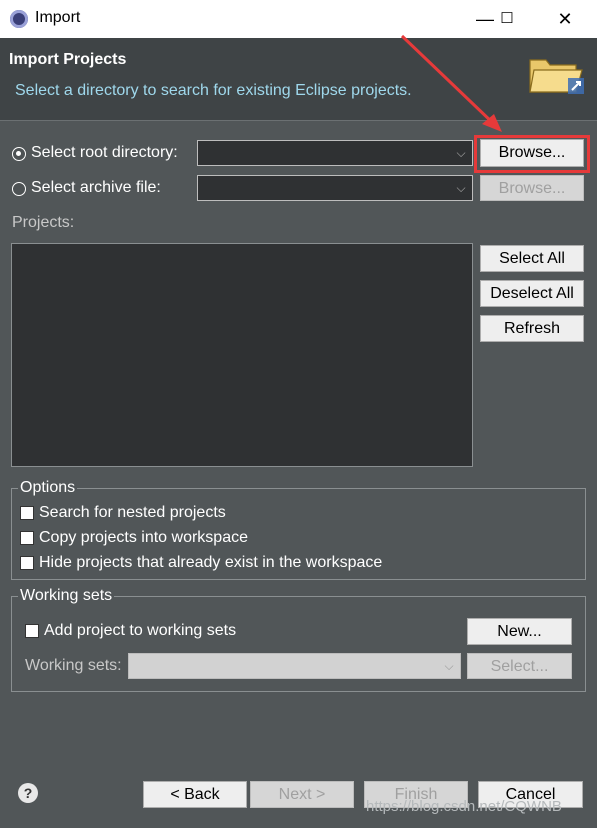  Describe the element at coordinates (27, 563) in the screenshot. I see `hide-existing-checkbox` at that location.